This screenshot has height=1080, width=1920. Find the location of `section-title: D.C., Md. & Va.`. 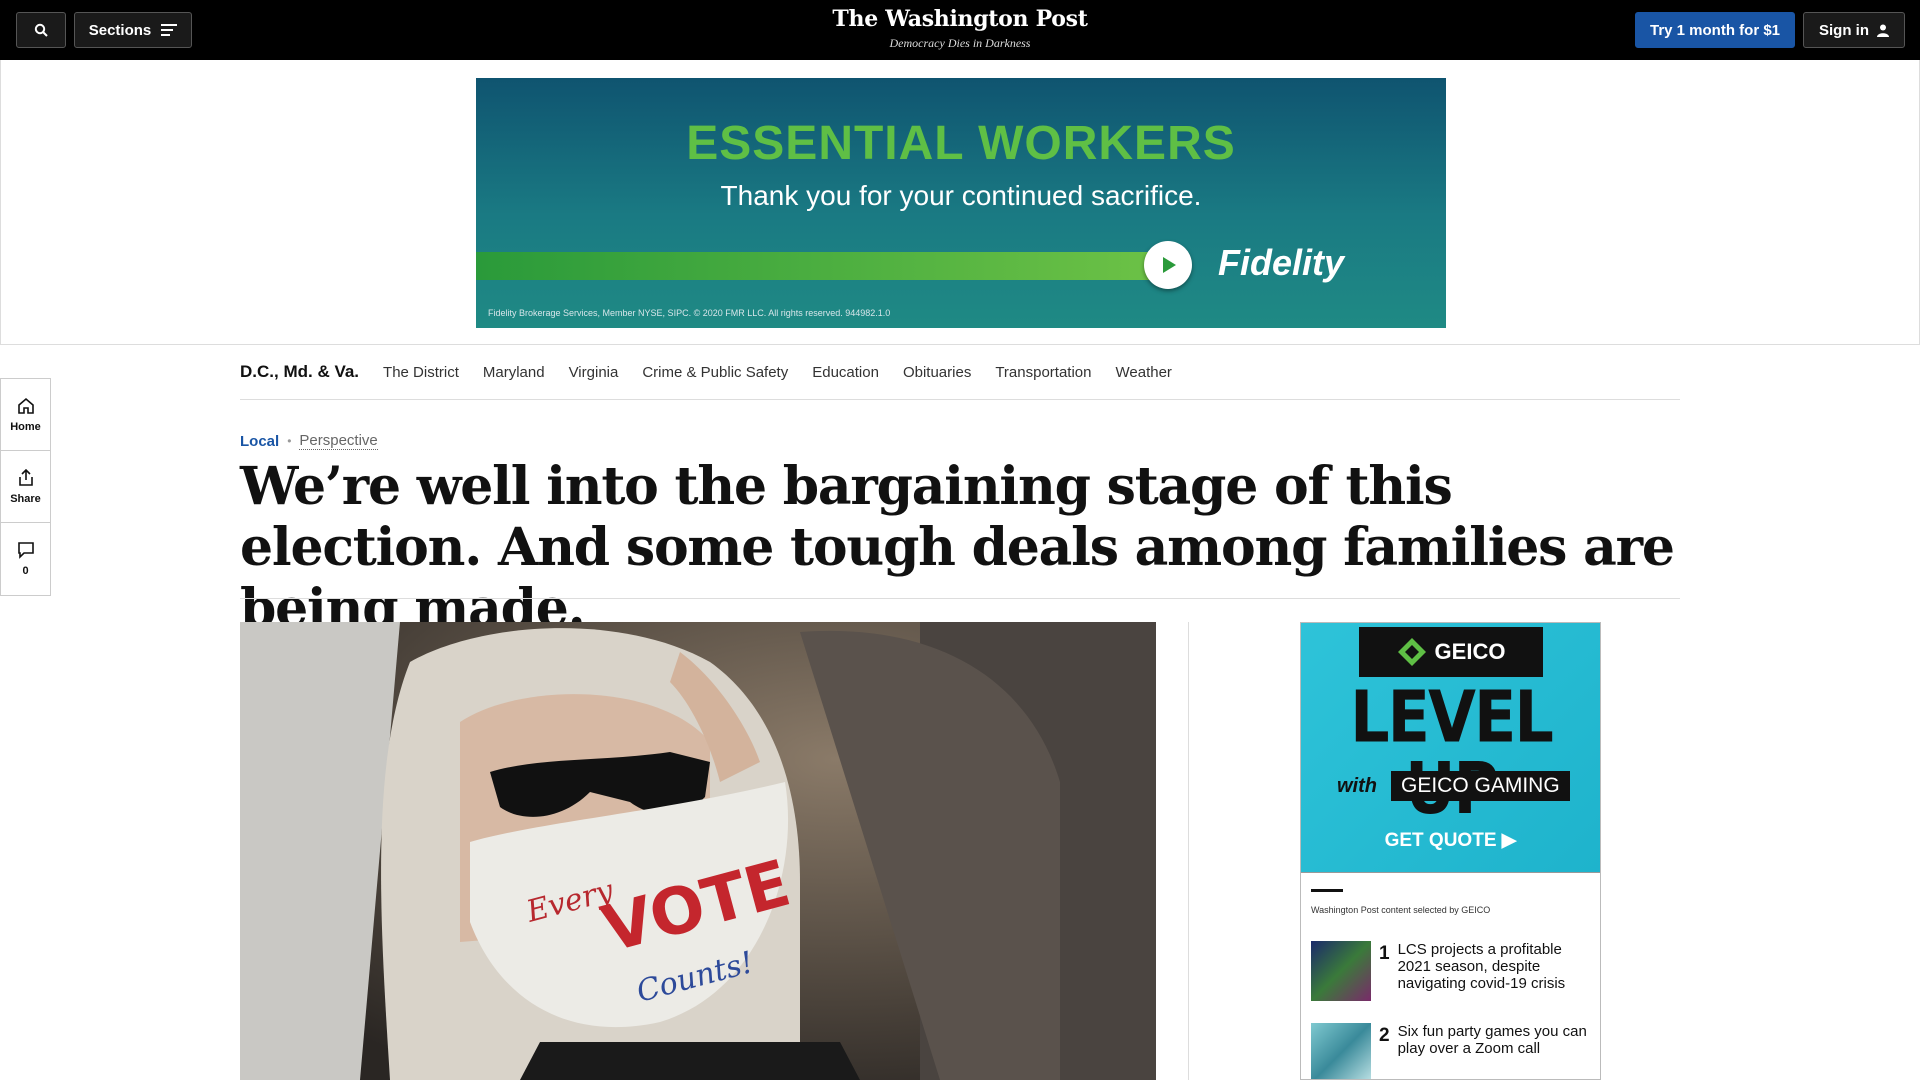

section-title: D.C., Md. & Va. is located at coordinates (299, 372).